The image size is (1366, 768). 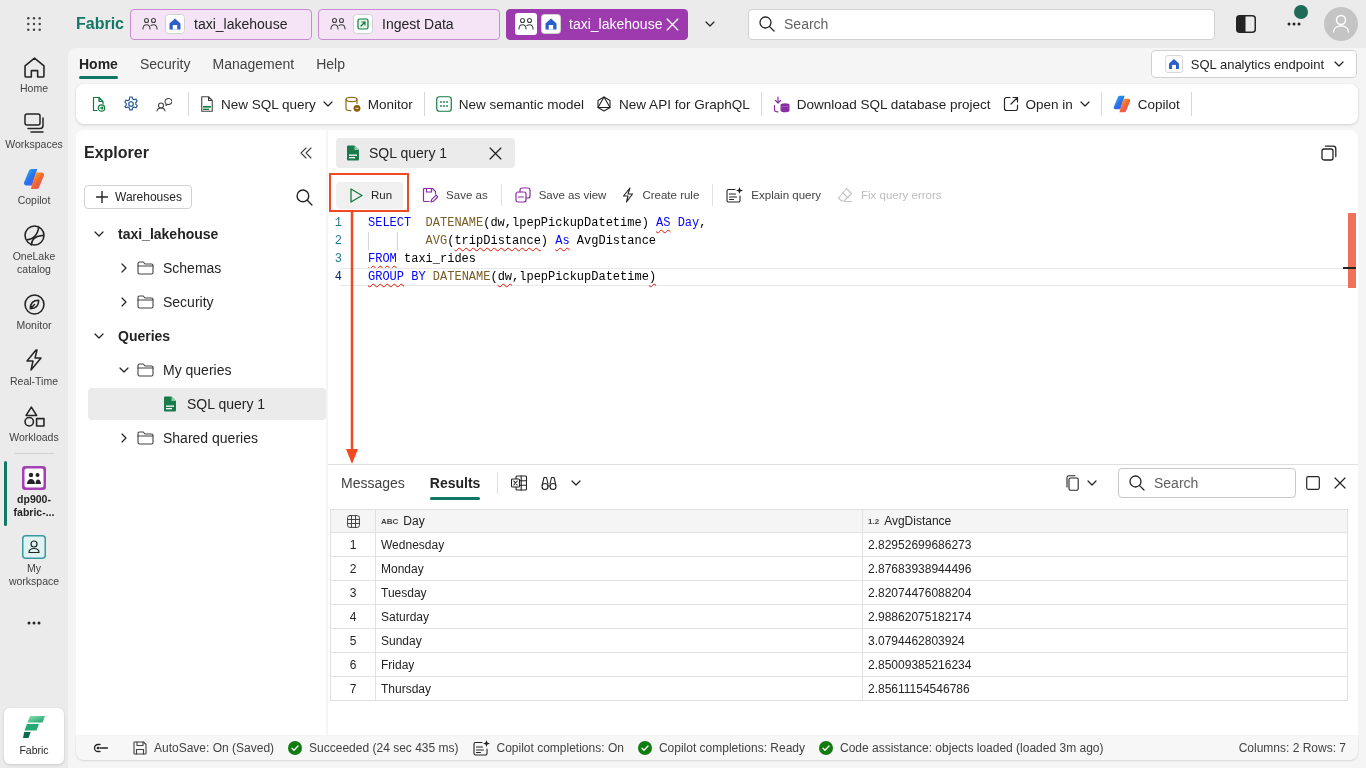 I want to click on nav-item: Real-Time, so click(x=34, y=369).